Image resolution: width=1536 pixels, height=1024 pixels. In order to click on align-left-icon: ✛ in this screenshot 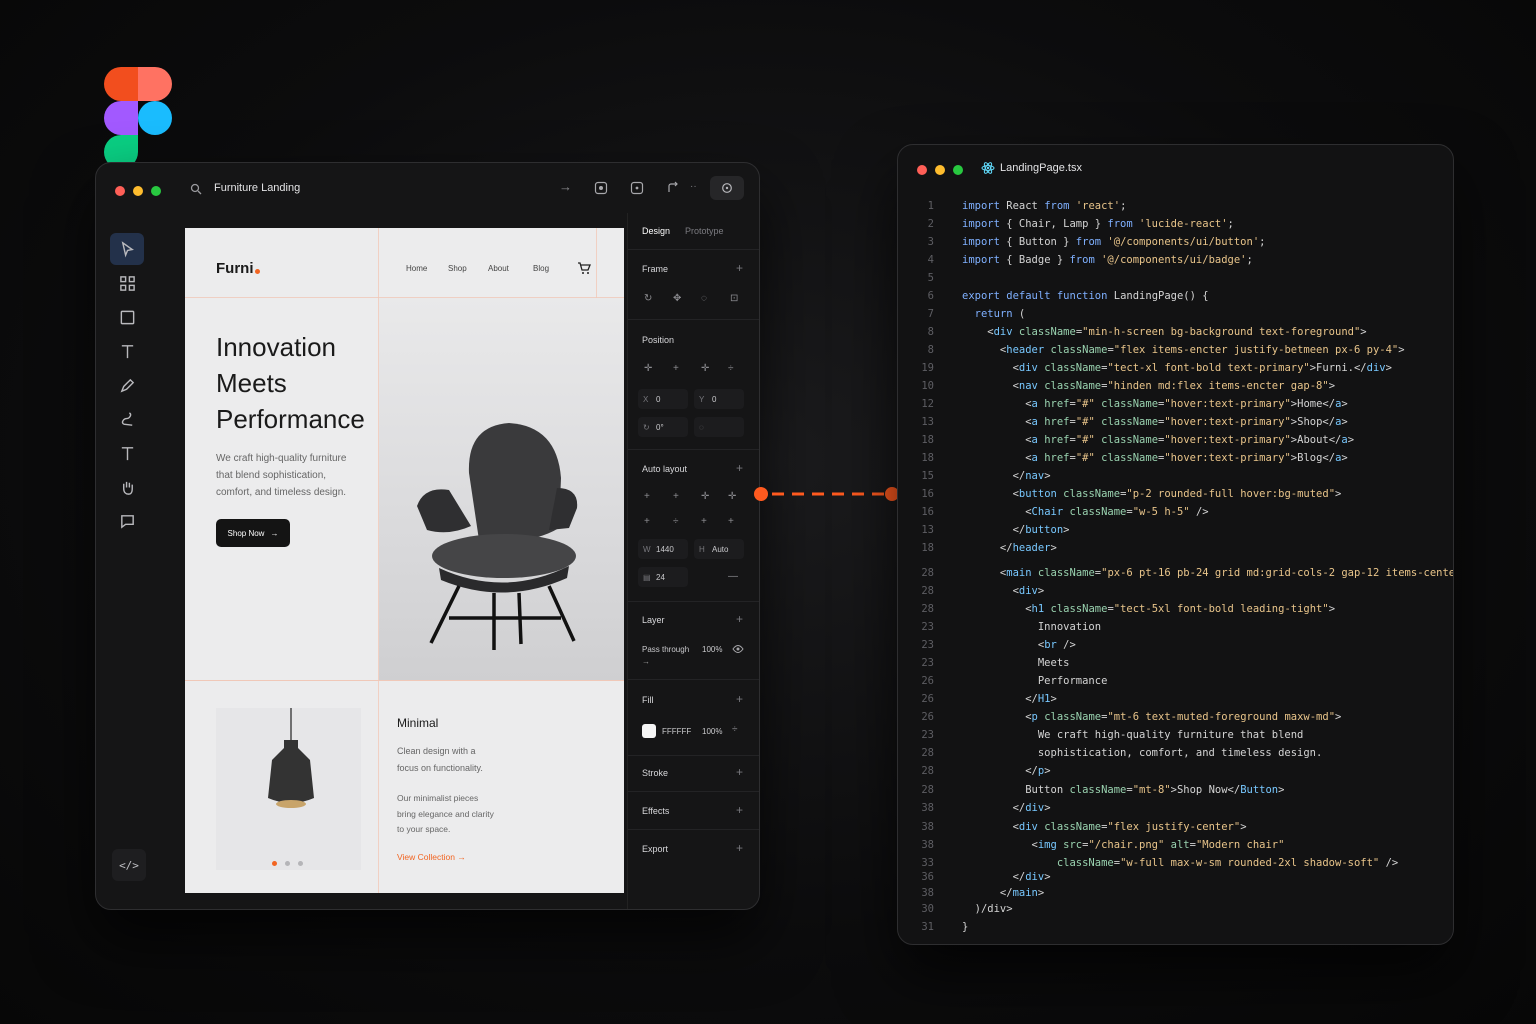, I will do `click(648, 368)`.